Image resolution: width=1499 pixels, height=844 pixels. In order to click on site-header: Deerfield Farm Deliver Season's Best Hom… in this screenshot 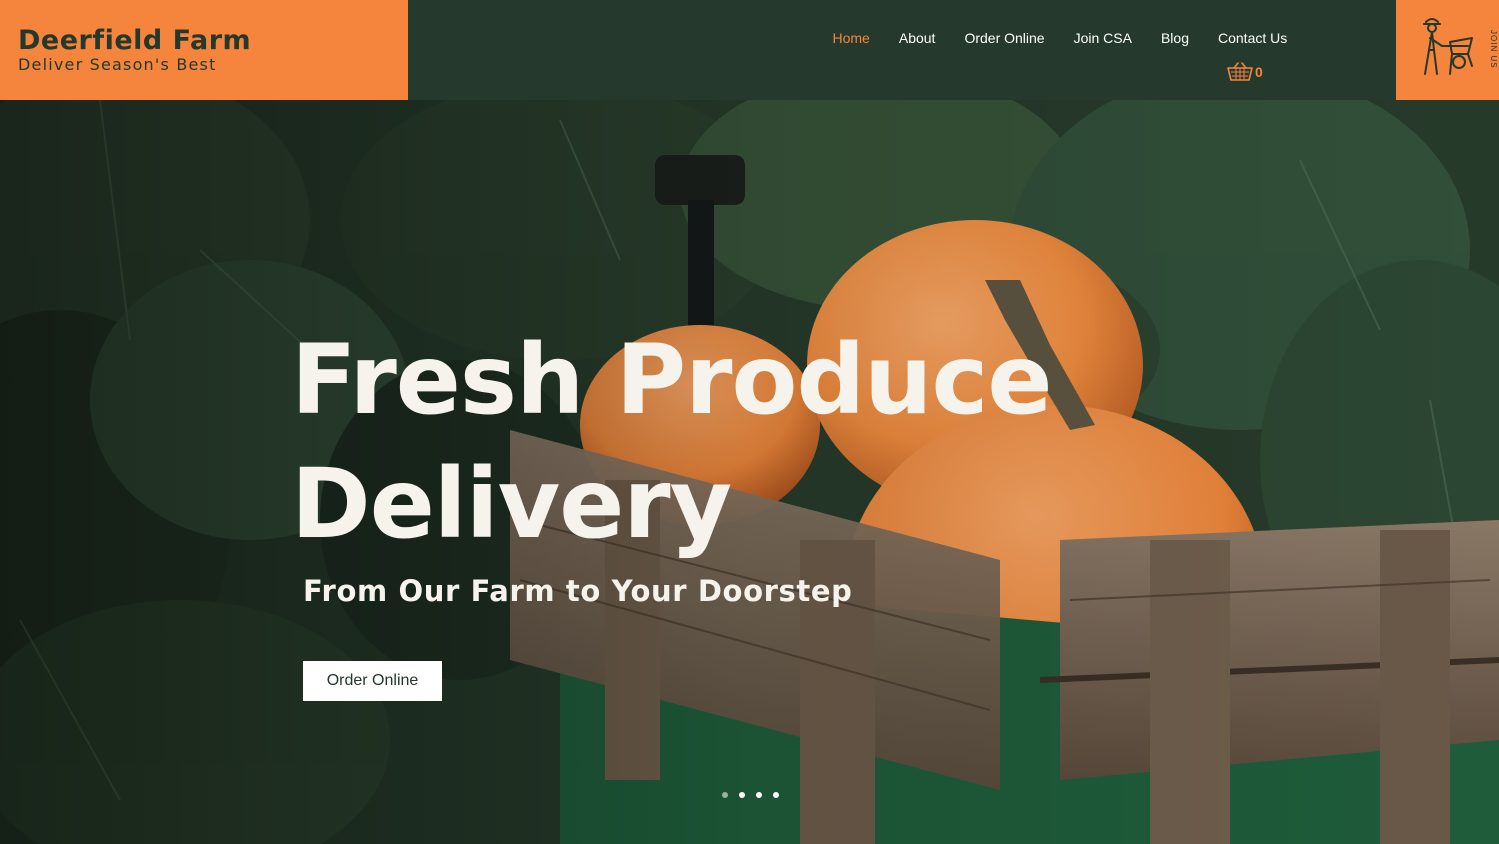, I will do `click(749, 50)`.